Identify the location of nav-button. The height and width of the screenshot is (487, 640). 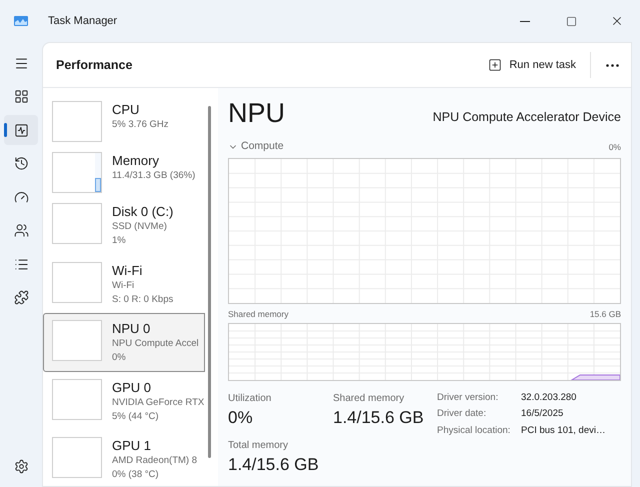
(21, 130).